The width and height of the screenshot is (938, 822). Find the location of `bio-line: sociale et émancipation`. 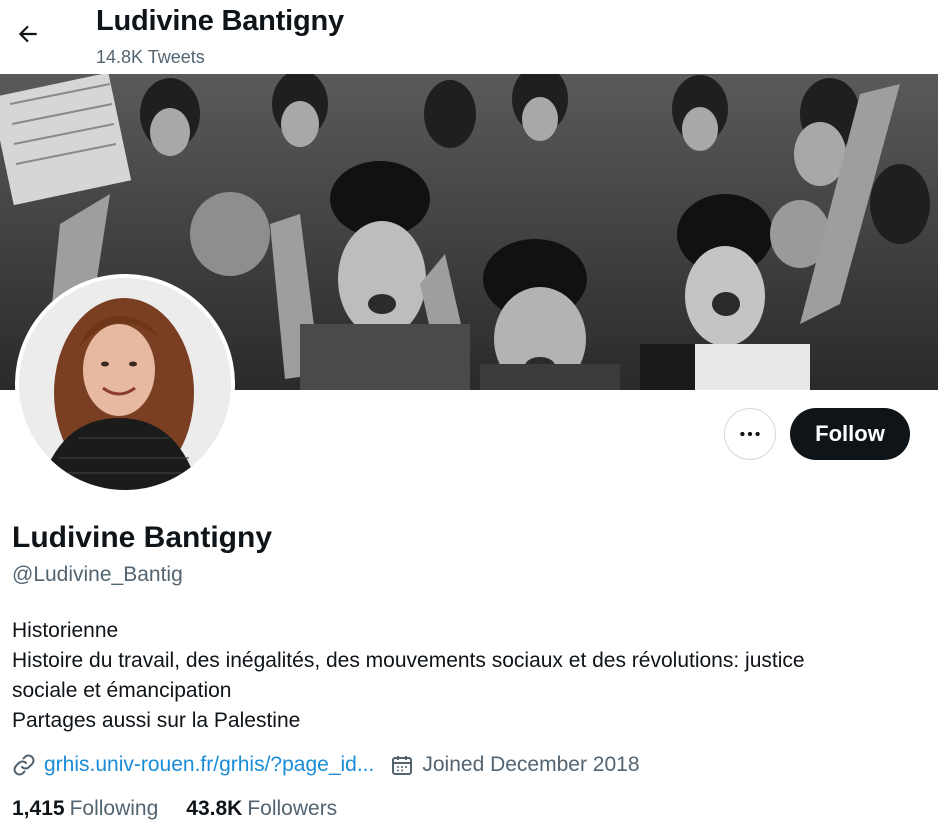

bio-line: sociale et émancipation is located at coordinates (122, 690).